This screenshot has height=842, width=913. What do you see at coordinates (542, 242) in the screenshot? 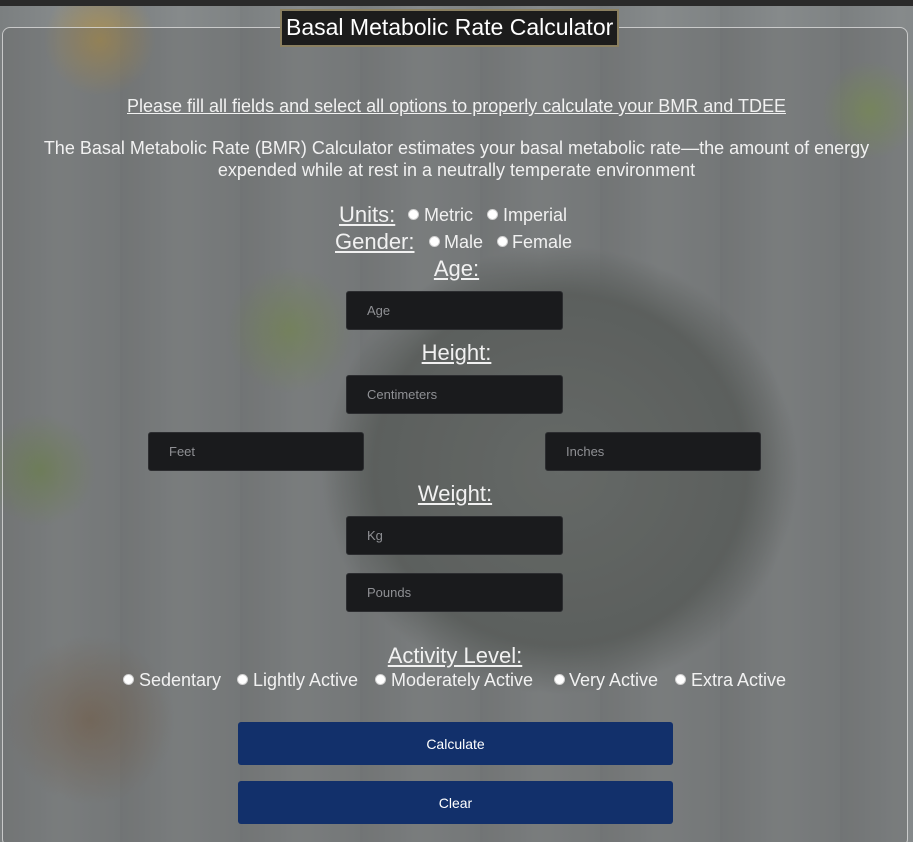
I see `gender-female-label: Female` at bounding box center [542, 242].